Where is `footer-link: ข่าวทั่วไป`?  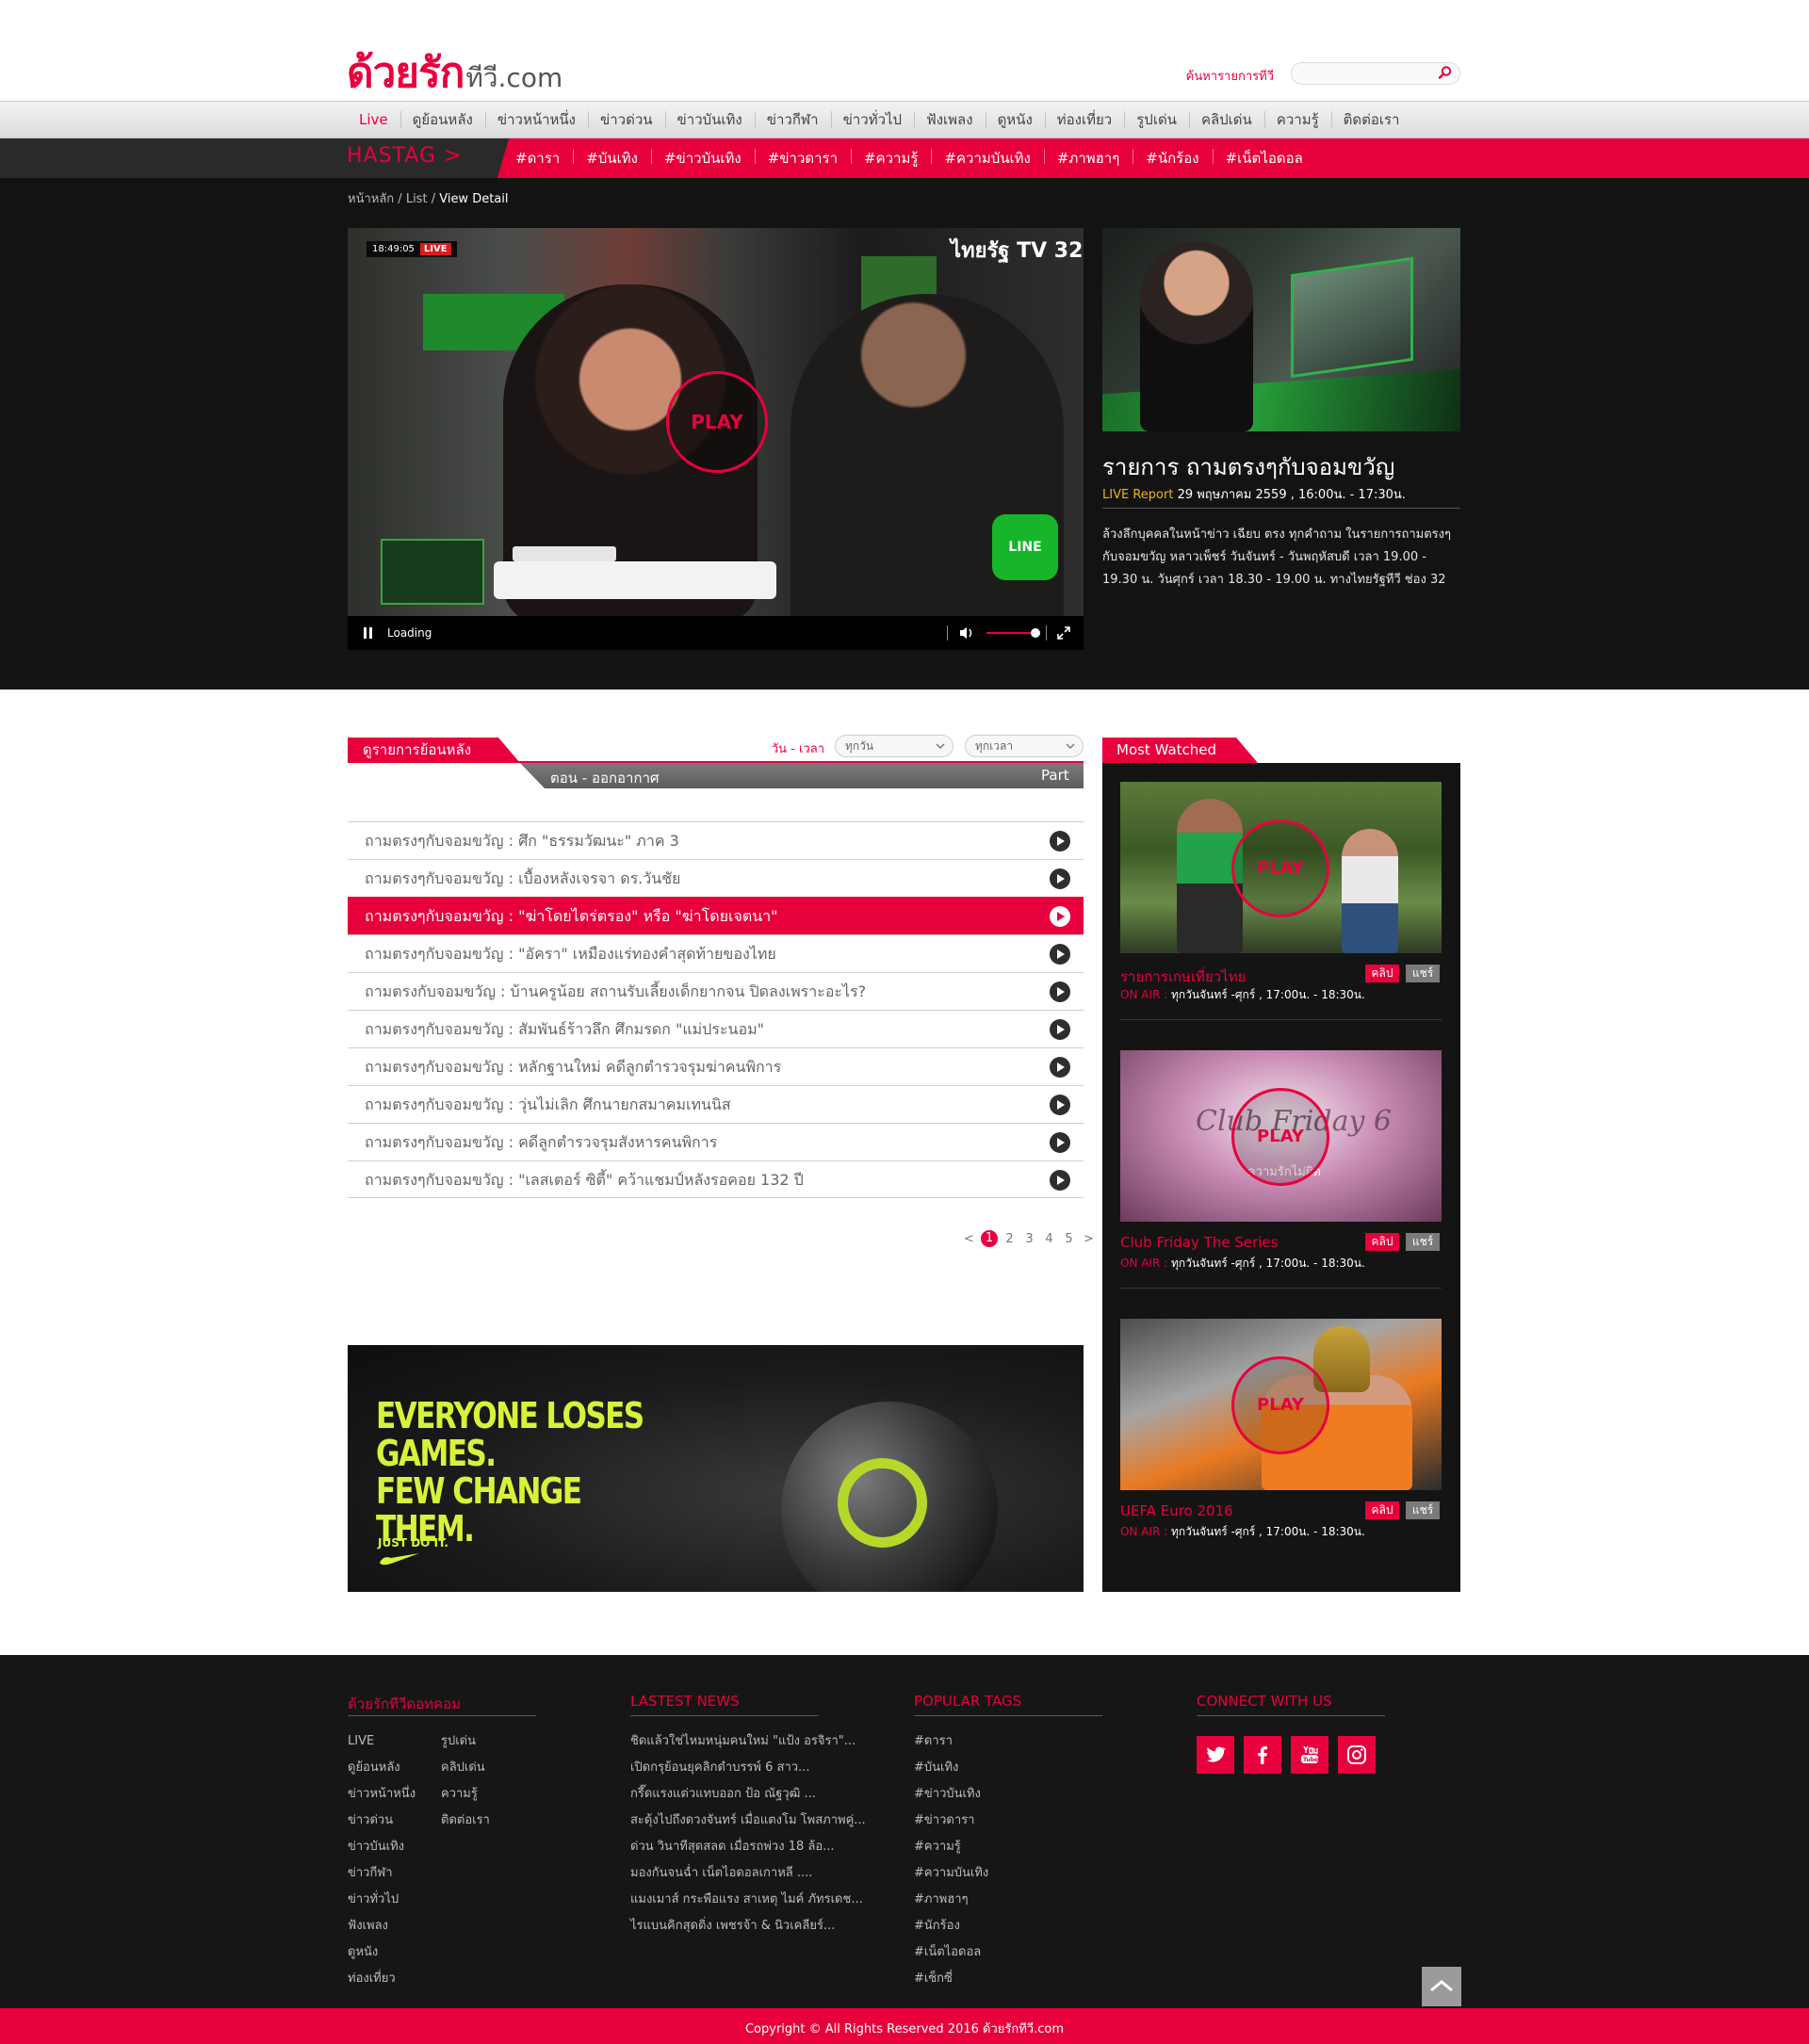
footer-link: ข่าวทั่วไป is located at coordinates (382, 1900).